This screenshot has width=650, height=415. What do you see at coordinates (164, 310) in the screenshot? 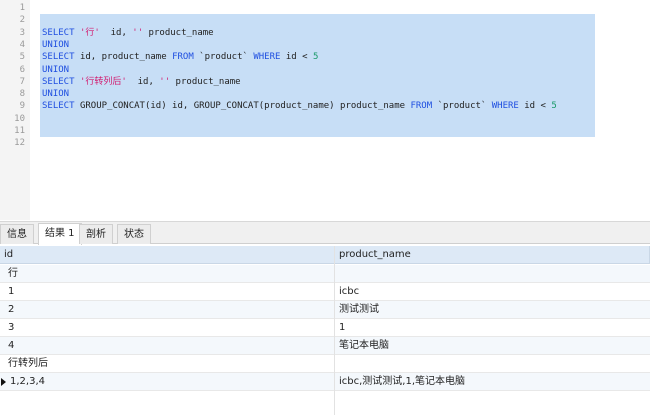
I see `cell-id: 2` at bounding box center [164, 310].